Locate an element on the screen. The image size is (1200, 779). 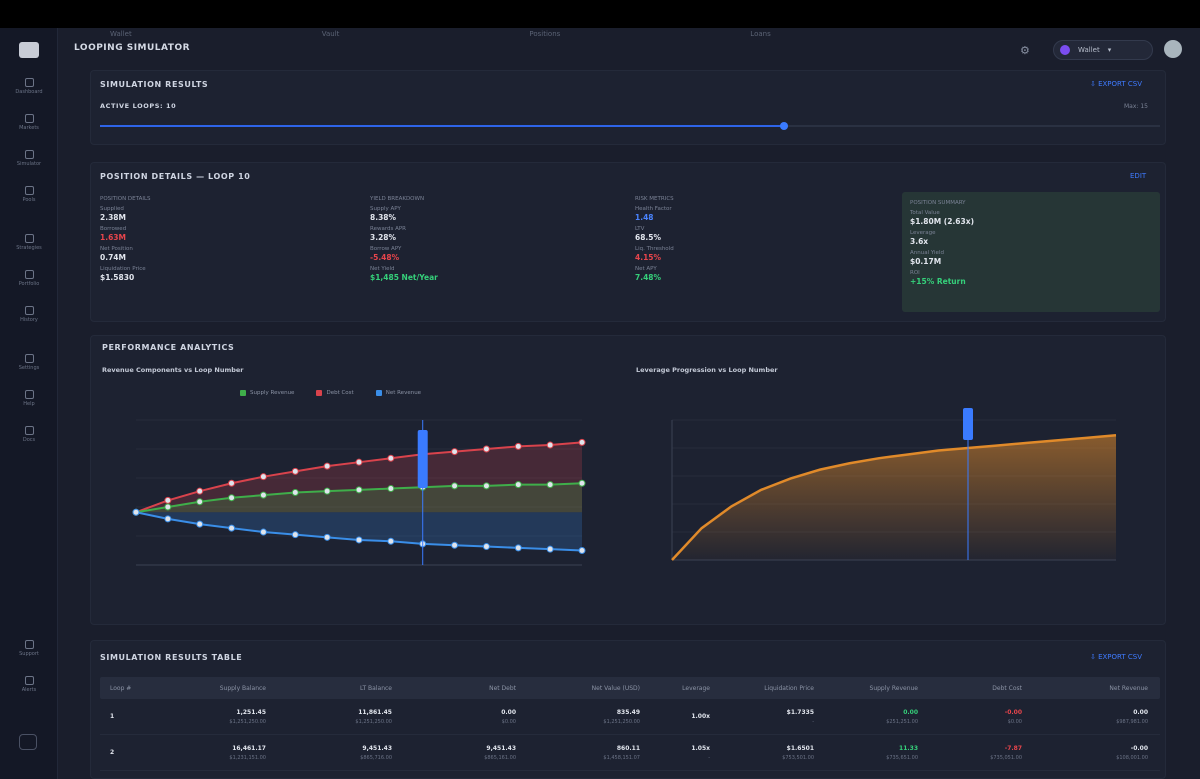
simulation-results-title: SIMULATION RESULTS is located at coordinates (154, 84).